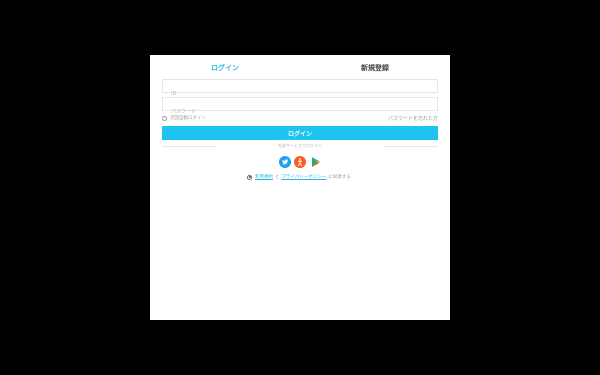 Image resolution: width=600 pixels, height=375 pixels. What do you see at coordinates (264, 177) in the screenshot?
I see `terms-link: 利用規約` at bounding box center [264, 177].